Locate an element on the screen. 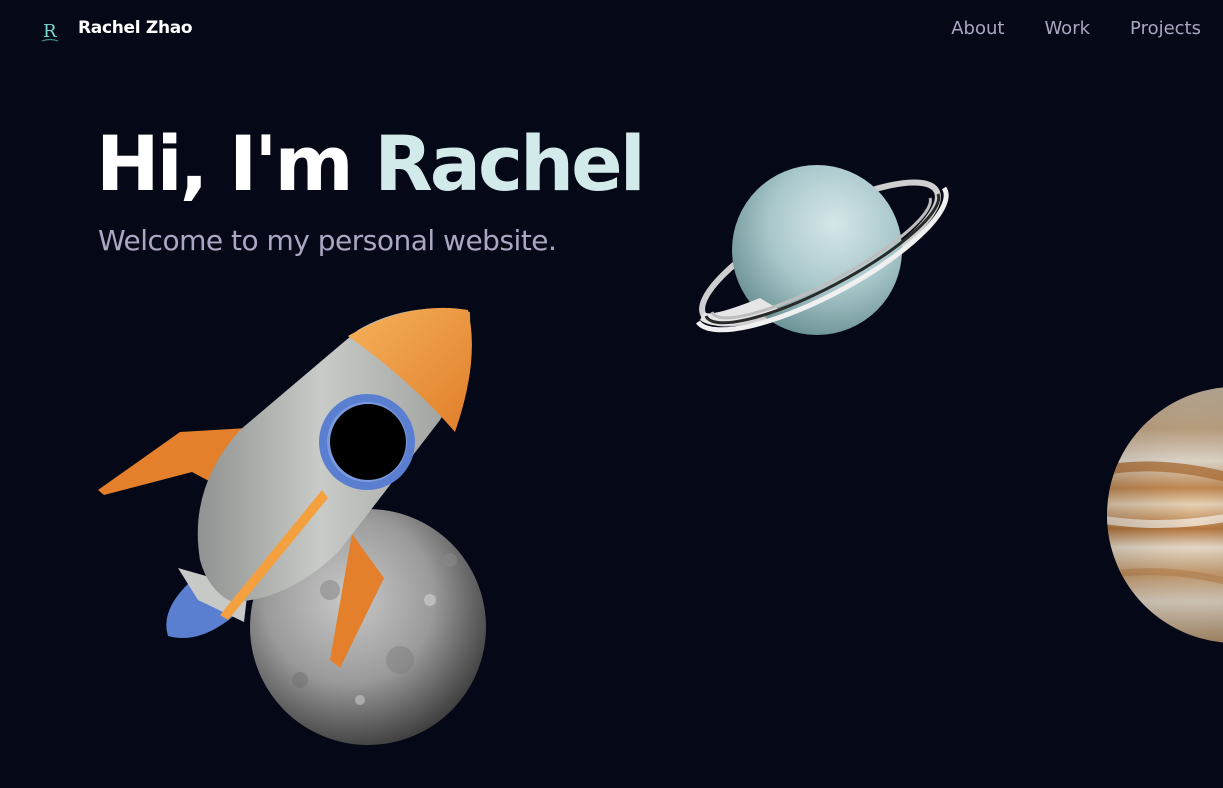 Image resolution: width=1223 pixels, height=788 pixels. hero-title: Hi, I'm Rachel is located at coordinates (371, 163).